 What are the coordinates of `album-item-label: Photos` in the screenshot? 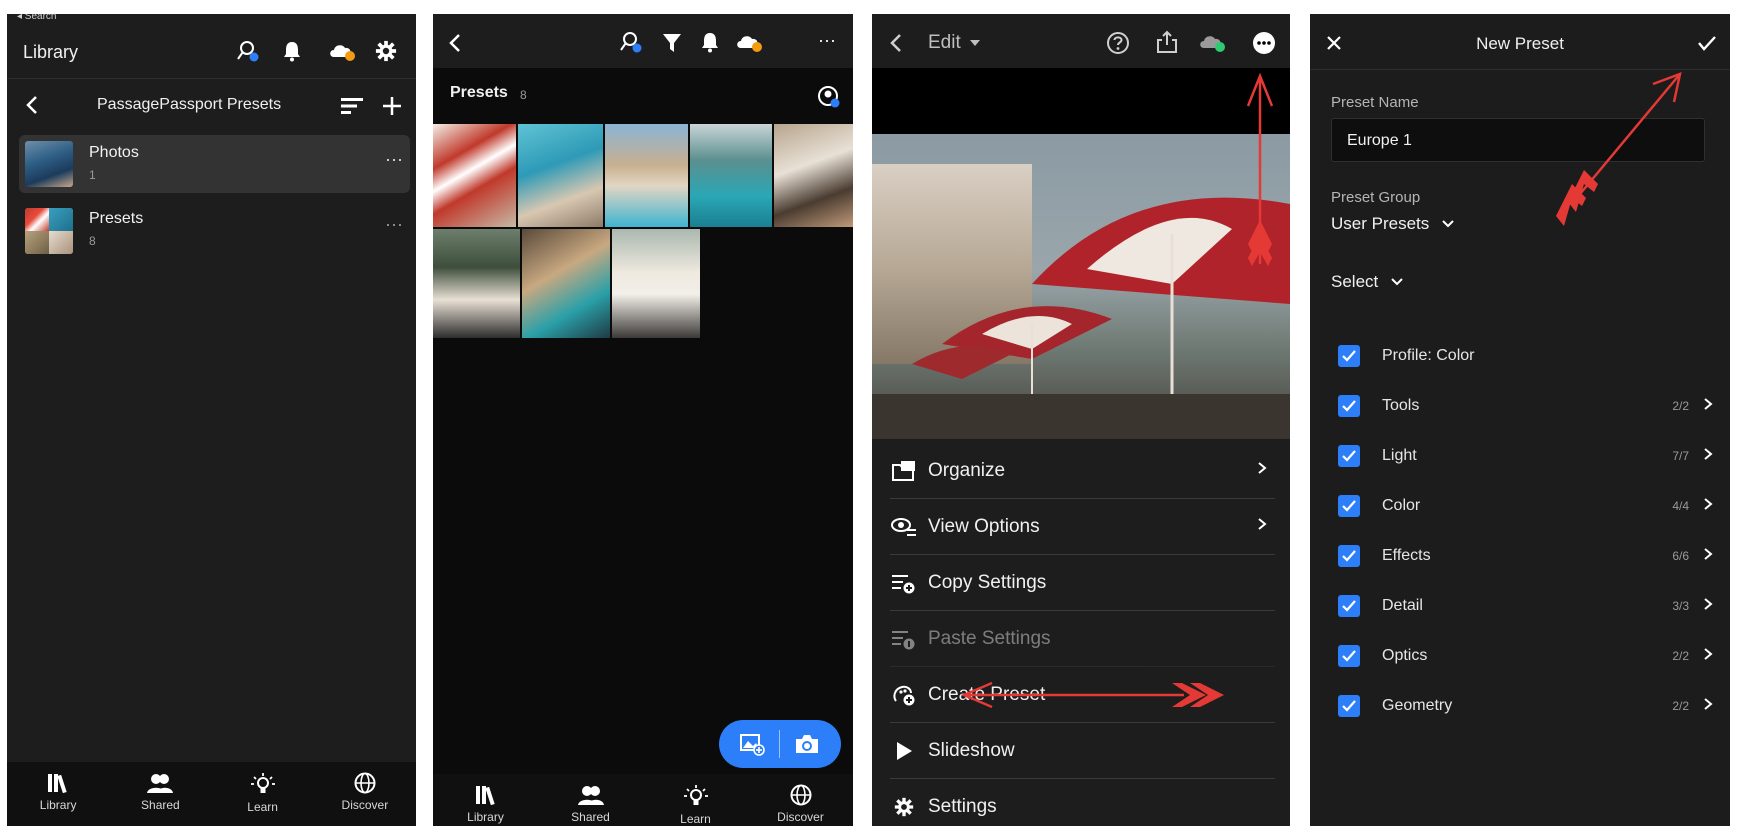 It's located at (114, 152).